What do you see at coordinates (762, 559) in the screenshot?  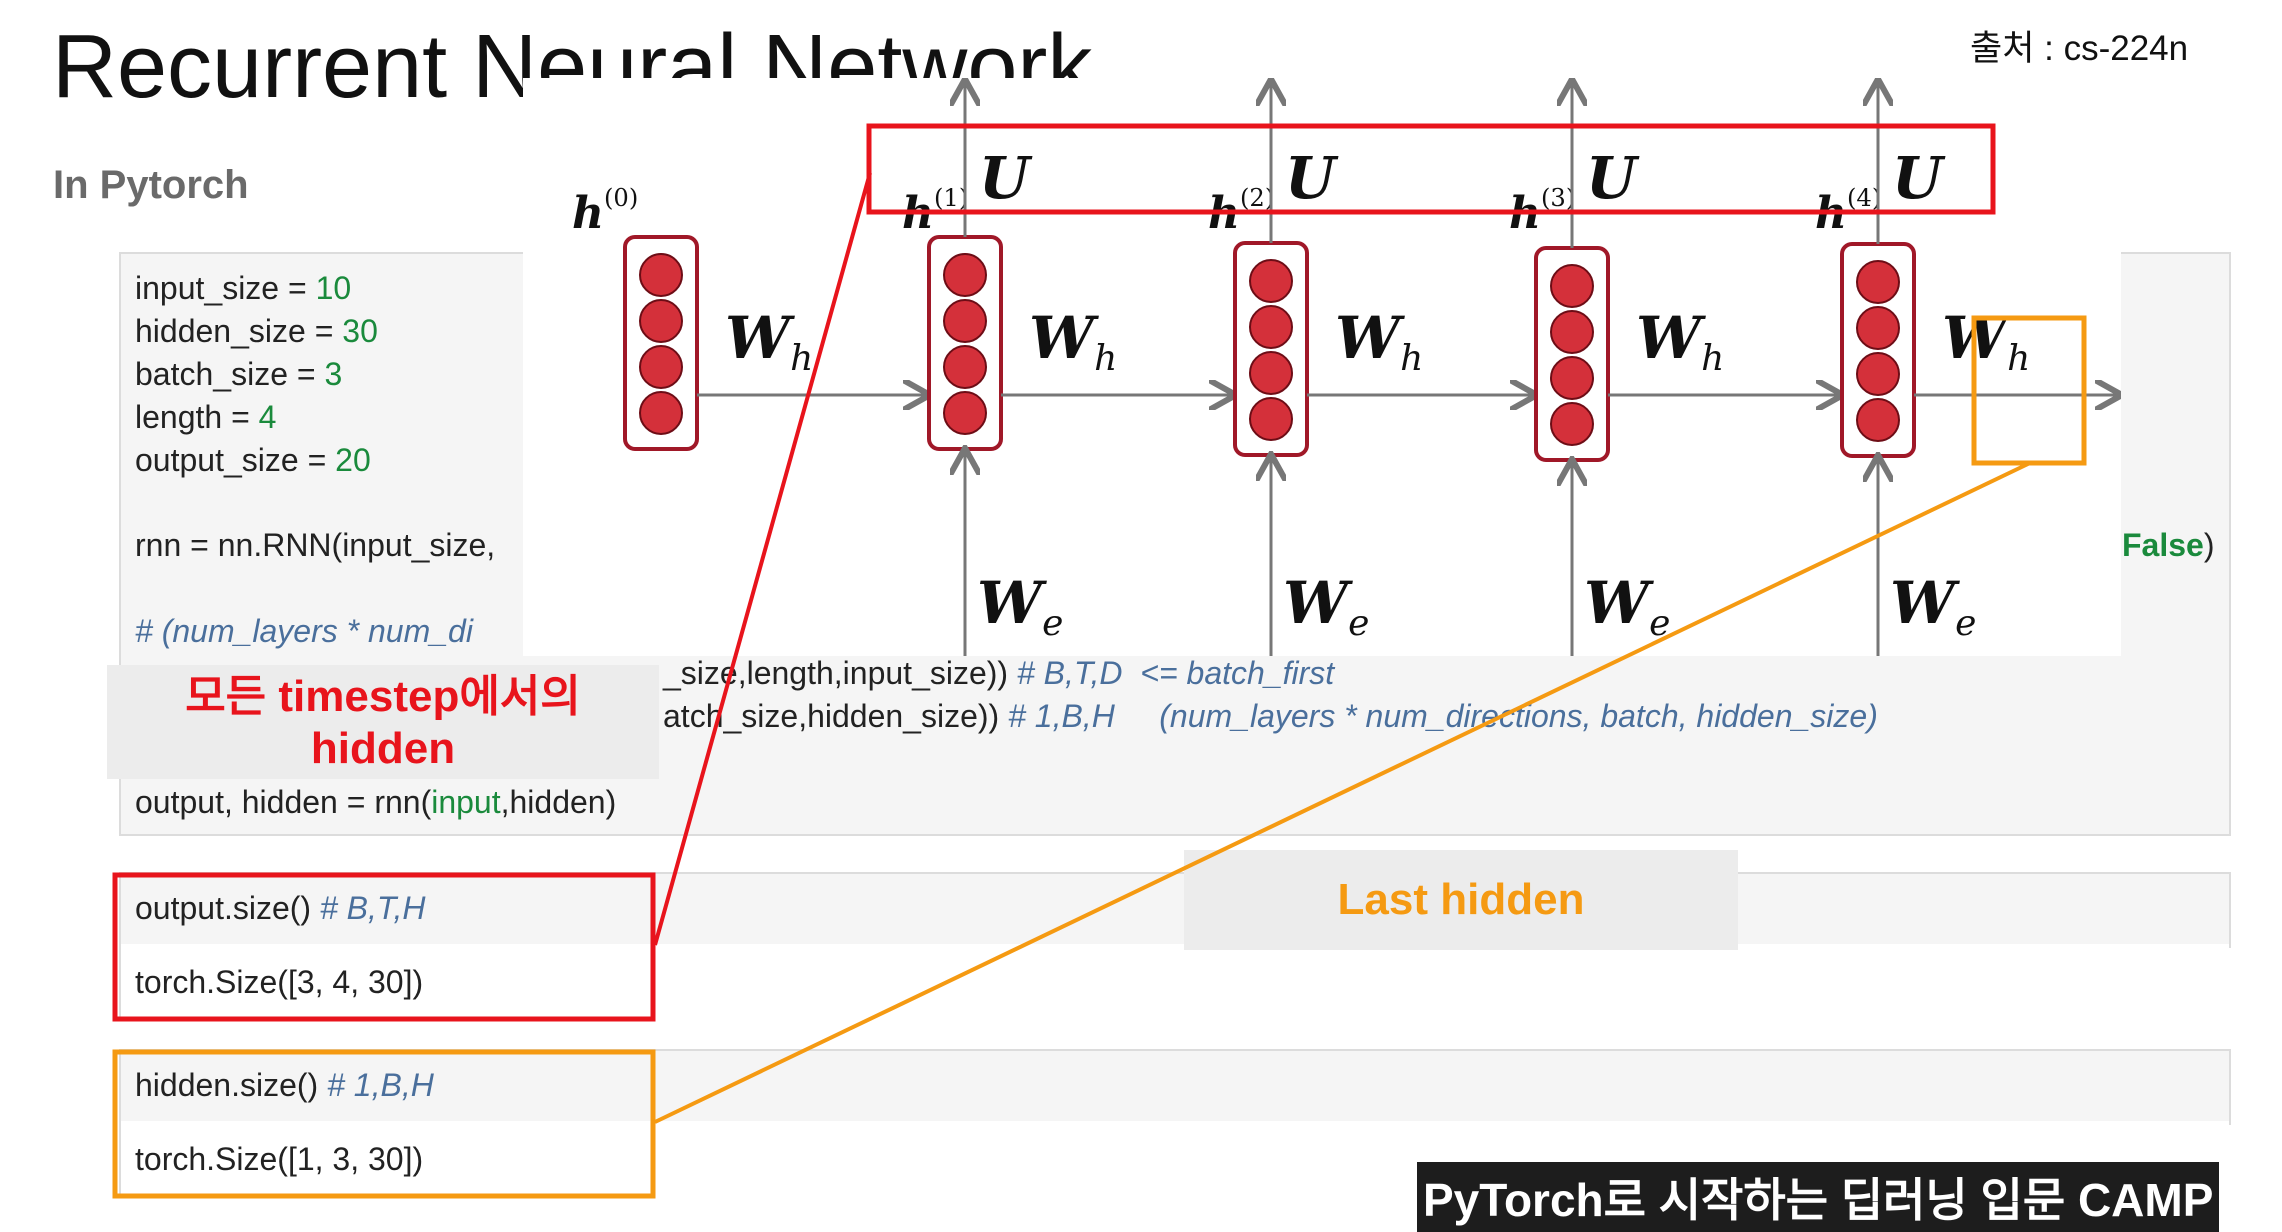 I see `red-connector-line` at bounding box center [762, 559].